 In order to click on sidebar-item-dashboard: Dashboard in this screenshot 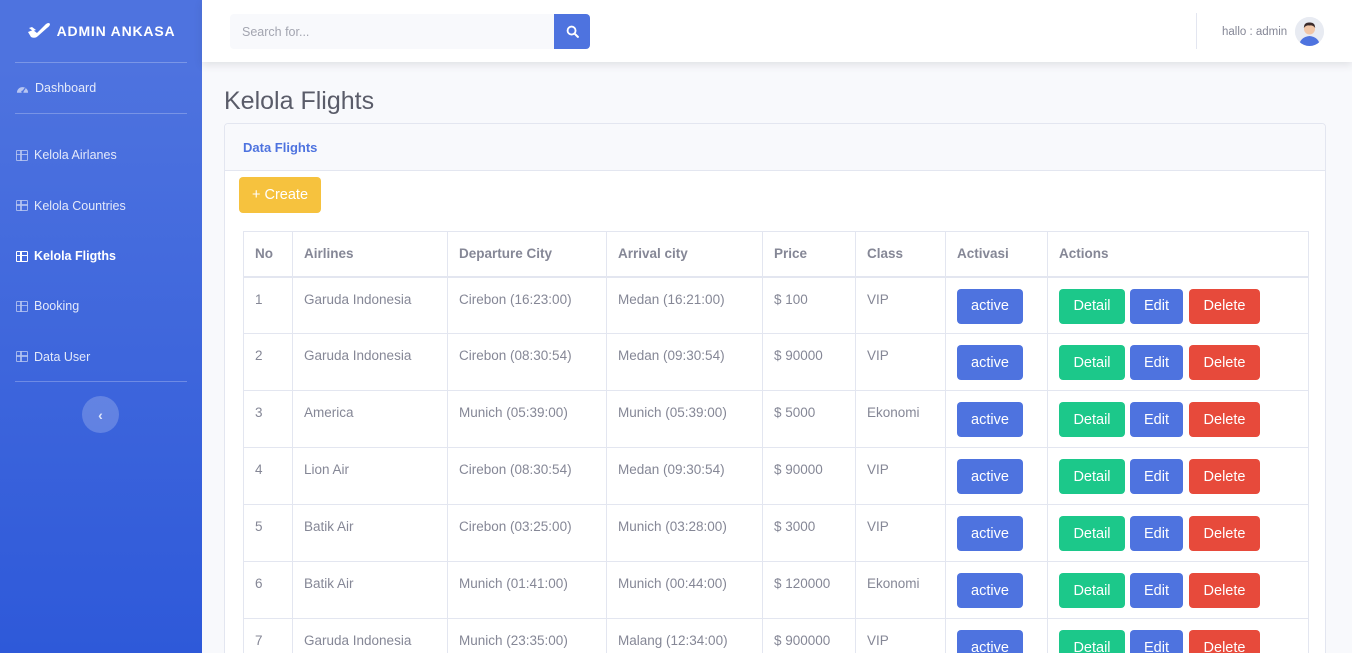, I will do `click(101, 88)`.